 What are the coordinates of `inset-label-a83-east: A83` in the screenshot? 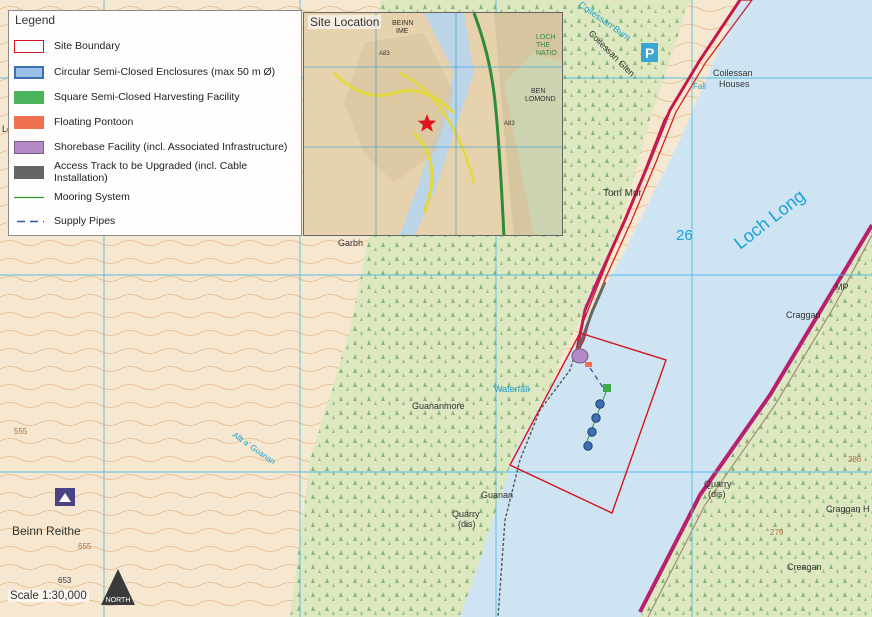 It's located at (509, 124).